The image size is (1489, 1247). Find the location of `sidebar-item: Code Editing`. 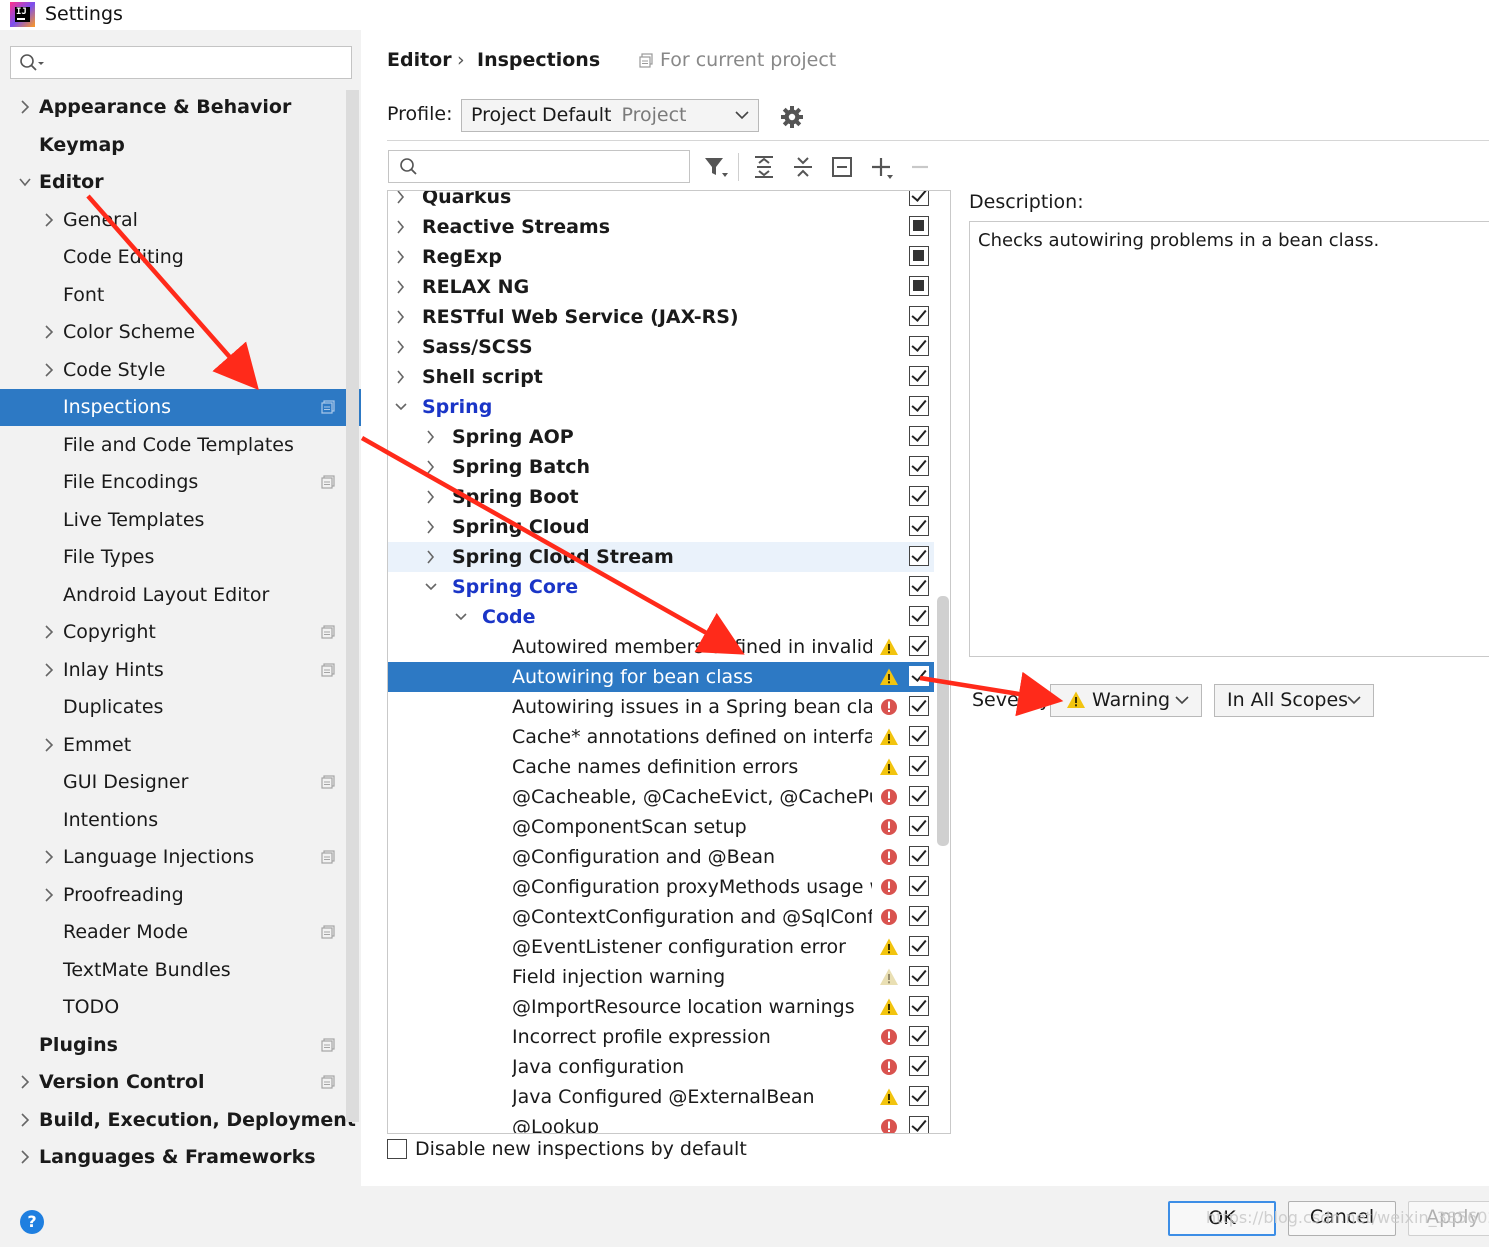

sidebar-item: Code Editing is located at coordinates (180, 257).